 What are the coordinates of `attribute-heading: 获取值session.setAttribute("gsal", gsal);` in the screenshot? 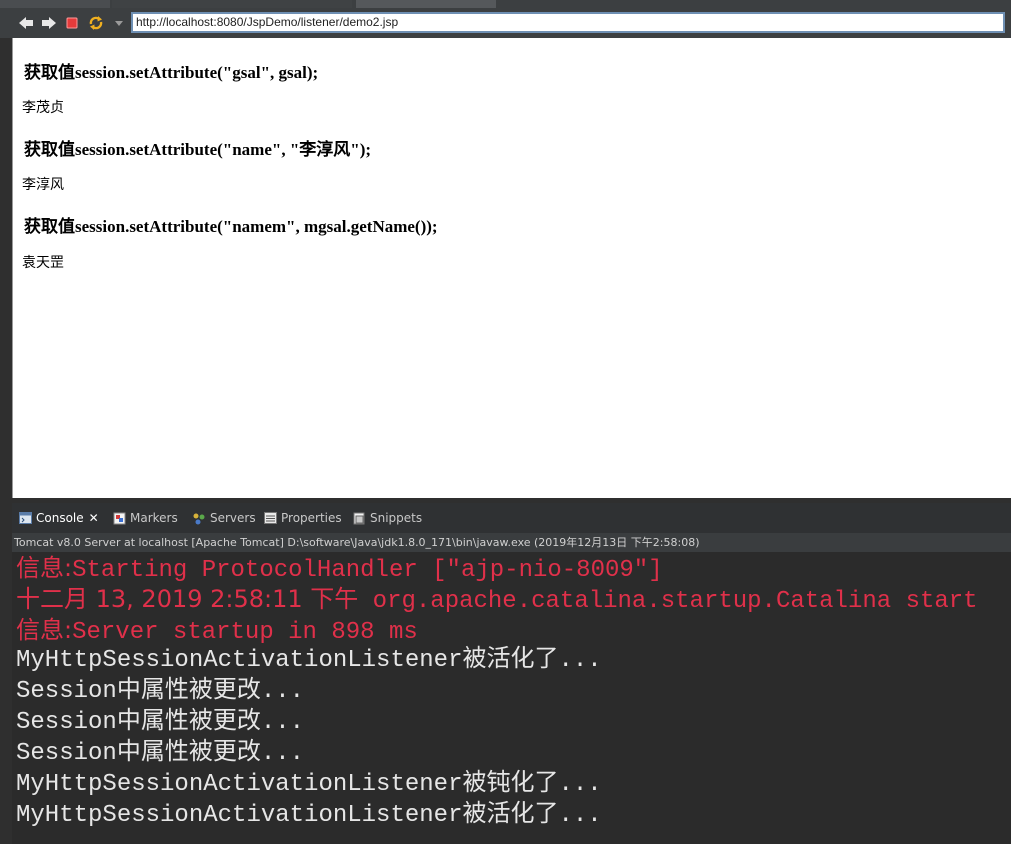 It's located at (171, 72).